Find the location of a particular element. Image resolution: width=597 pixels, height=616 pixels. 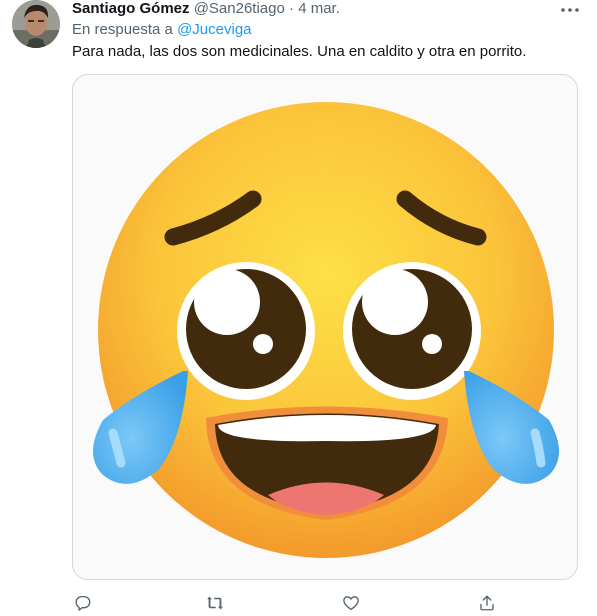

more-icon is located at coordinates (570, 10).